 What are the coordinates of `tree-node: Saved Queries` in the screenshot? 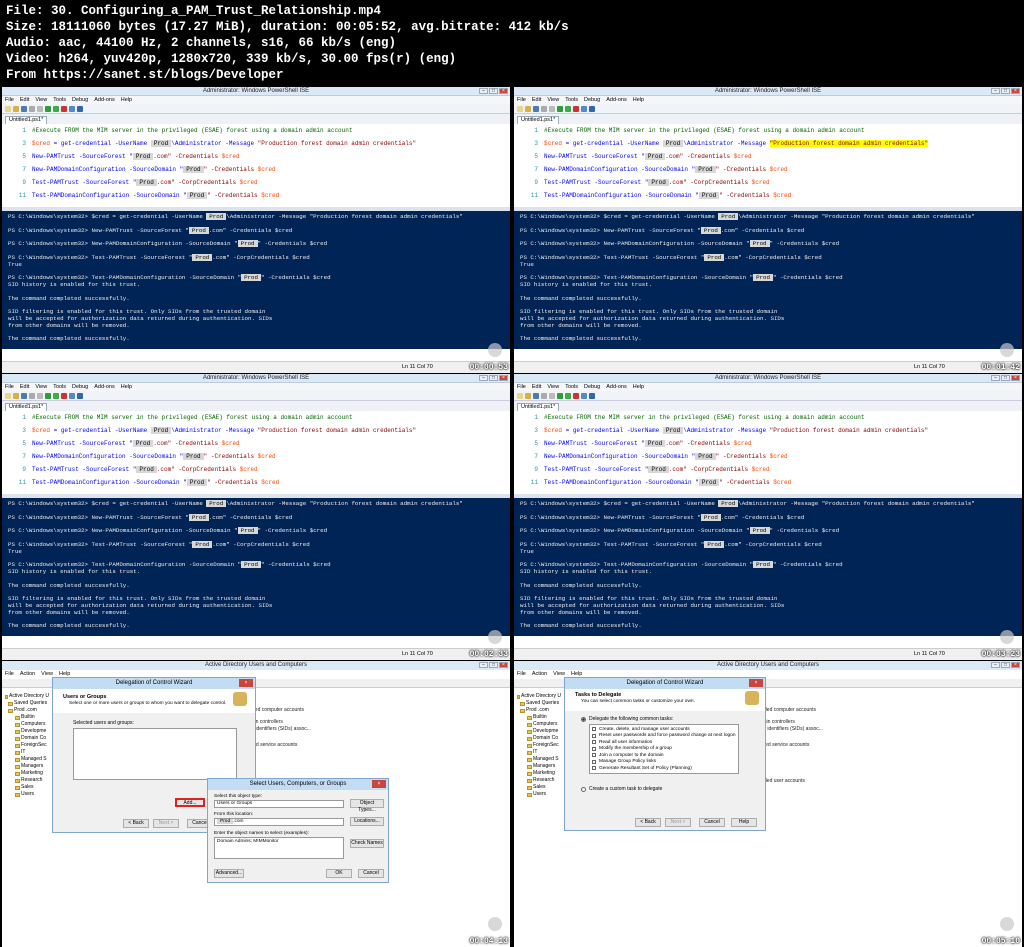 It's located at (27, 703).